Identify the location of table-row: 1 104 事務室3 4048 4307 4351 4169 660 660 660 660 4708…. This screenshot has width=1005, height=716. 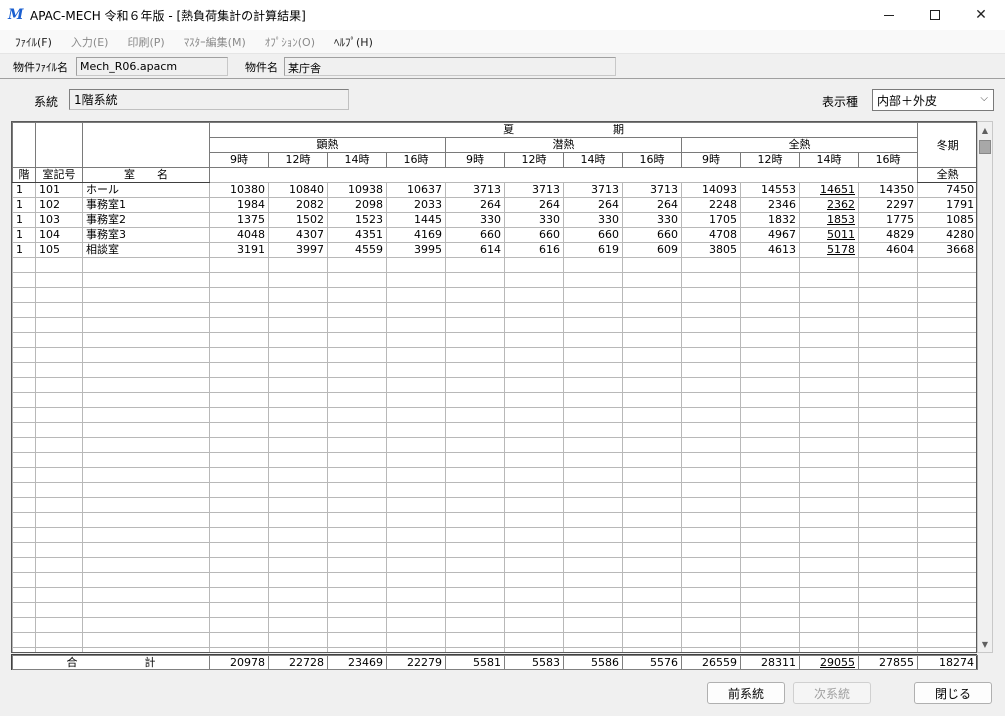
(494, 235).